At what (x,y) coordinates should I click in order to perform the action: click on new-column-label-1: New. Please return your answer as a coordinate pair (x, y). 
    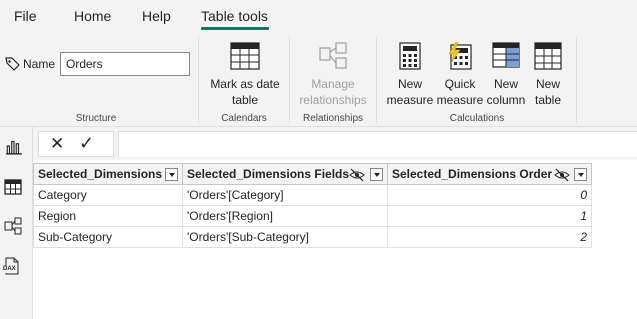
    Looking at the image, I should click on (505, 84).